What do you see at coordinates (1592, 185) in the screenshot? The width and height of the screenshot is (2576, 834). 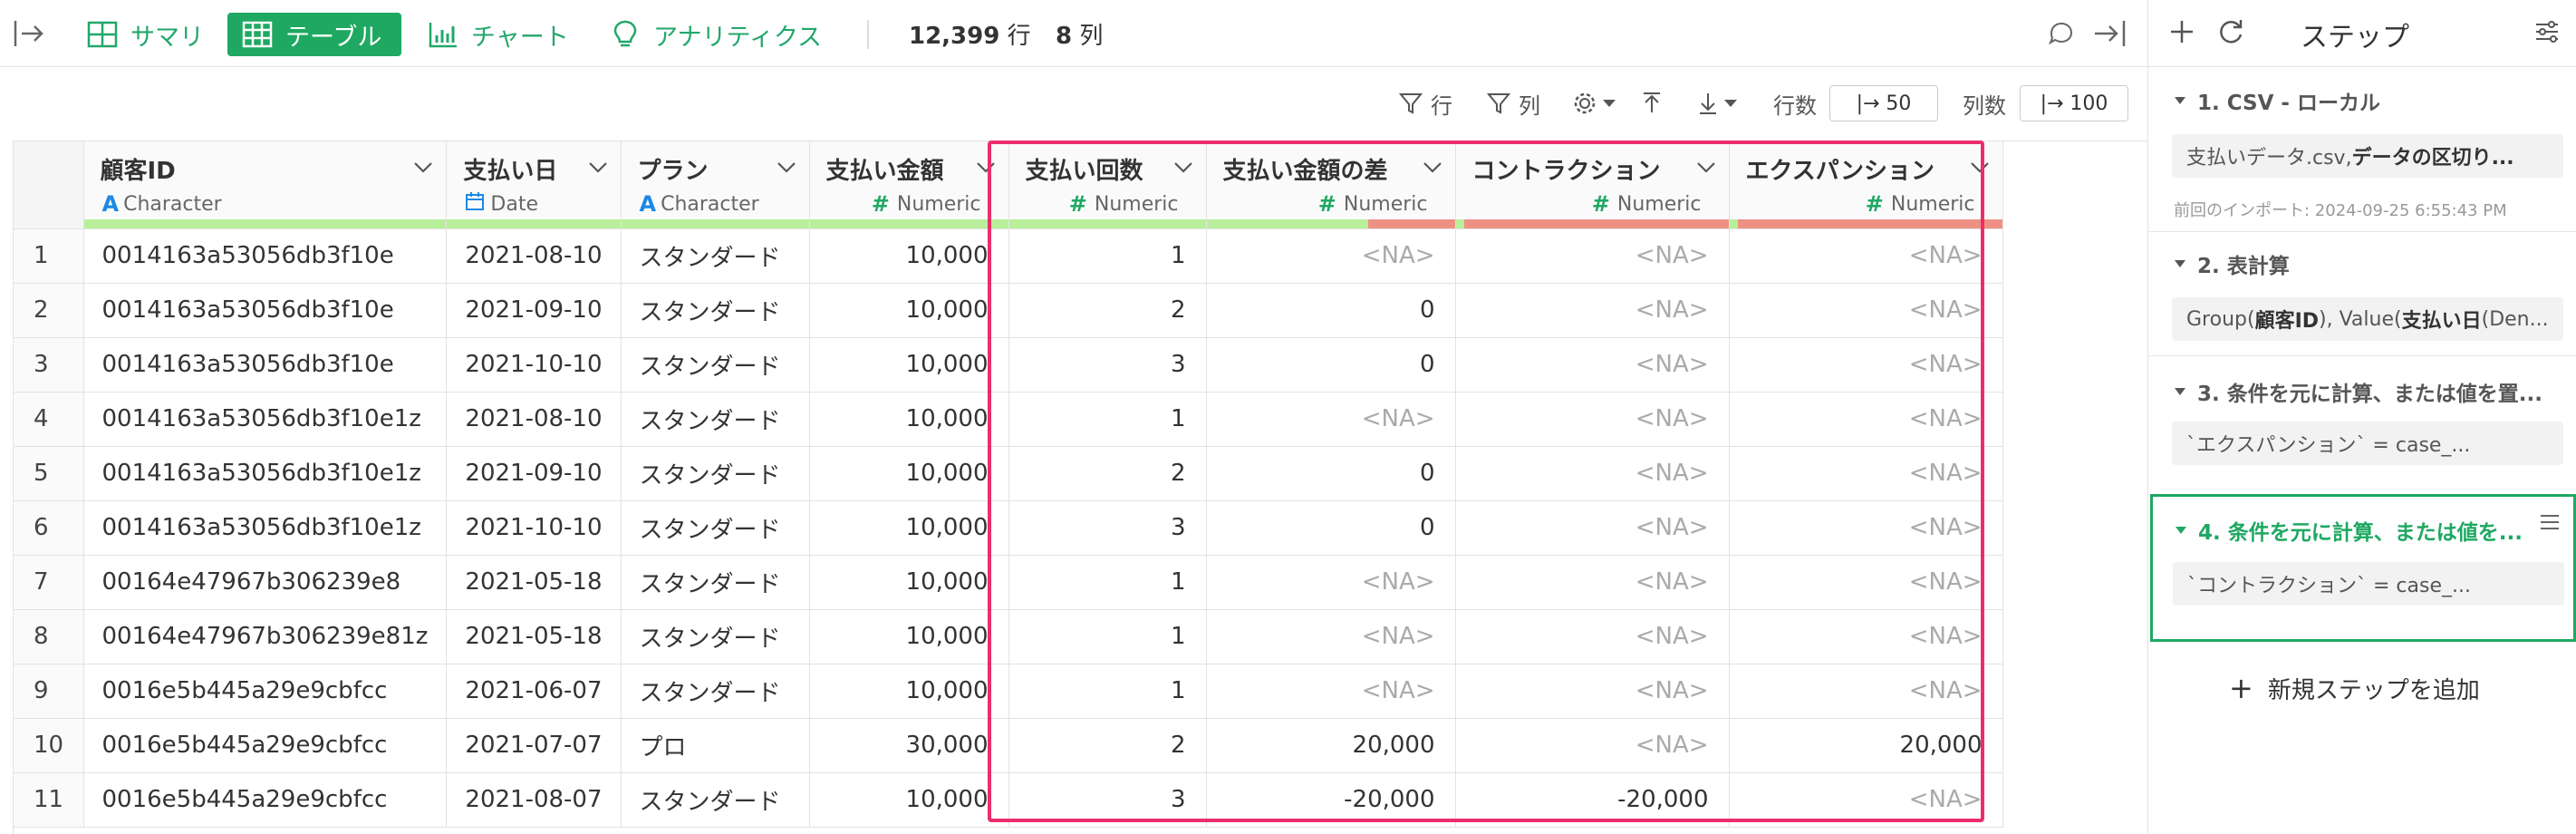 I see `column-header: コントラクション # Numeric` at bounding box center [1592, 185].